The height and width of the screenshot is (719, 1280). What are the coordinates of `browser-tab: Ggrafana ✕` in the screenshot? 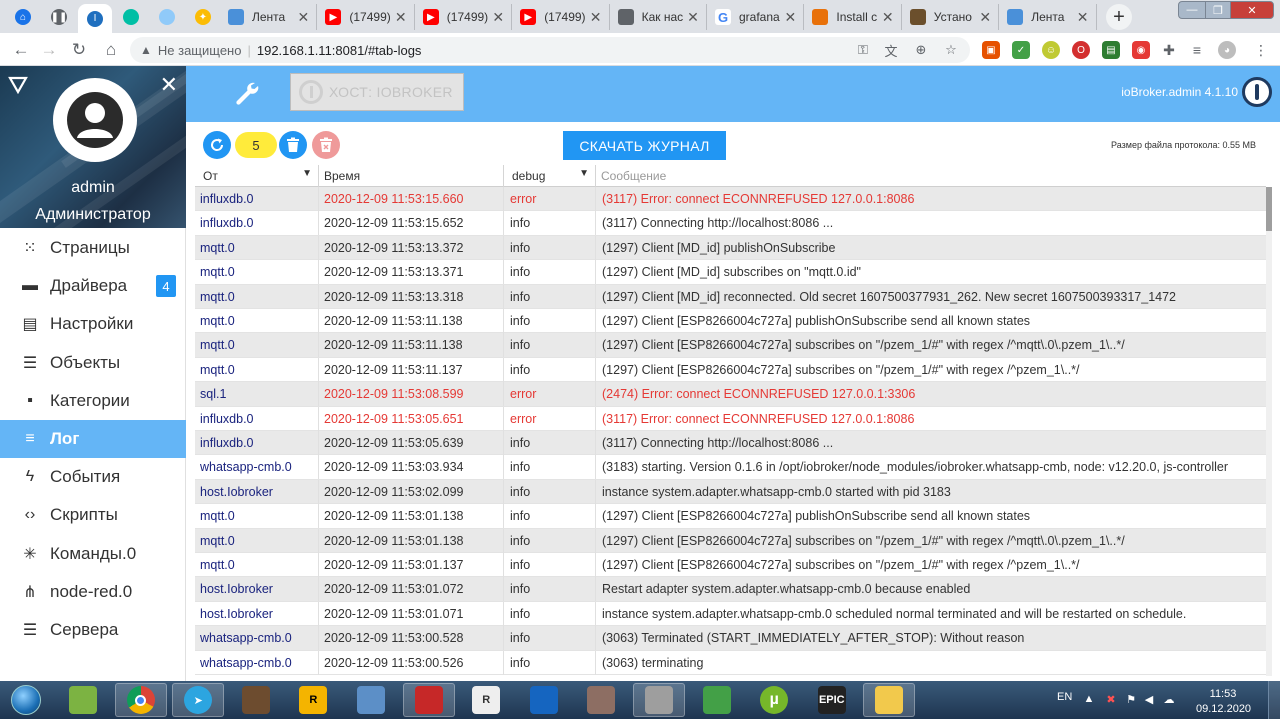 It's located at (757, 17).